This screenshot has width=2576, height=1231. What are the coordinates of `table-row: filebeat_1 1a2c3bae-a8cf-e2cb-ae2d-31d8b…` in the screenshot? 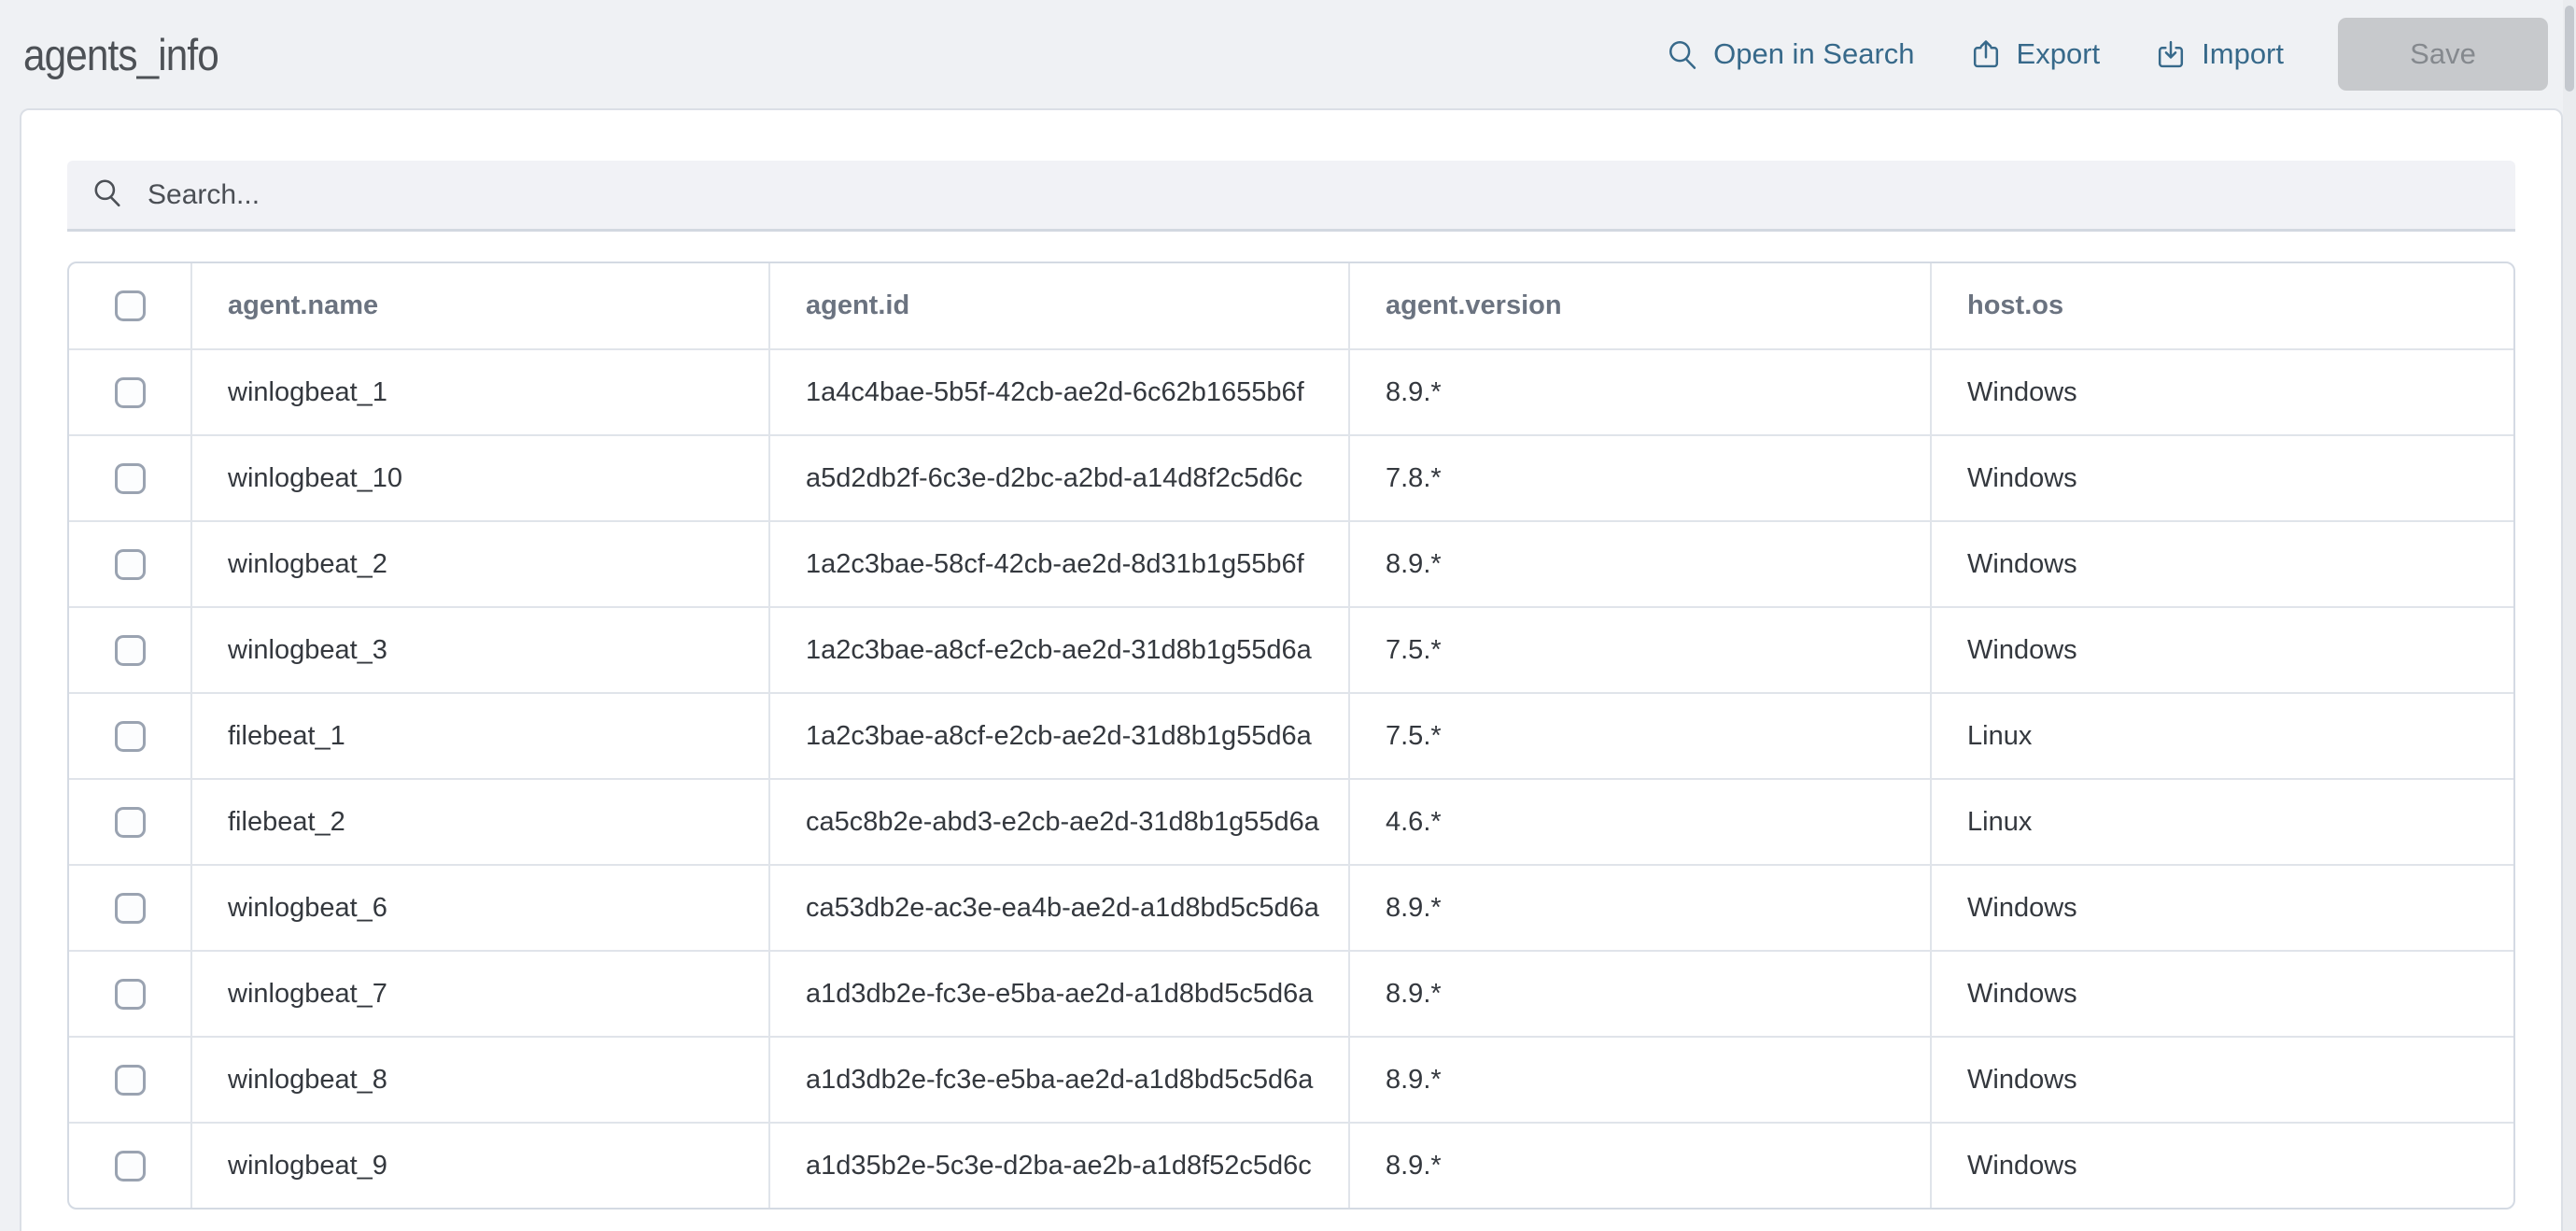 It's located at (1291, 736).